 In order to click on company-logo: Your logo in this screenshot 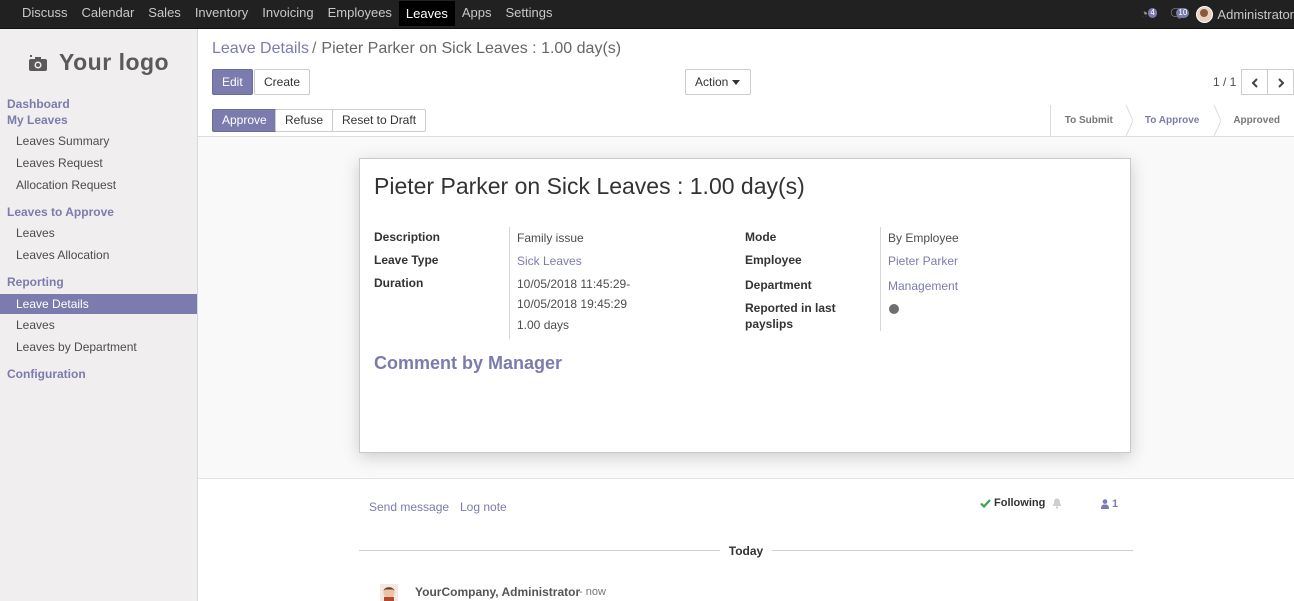, I will do `click(98, 62)`.